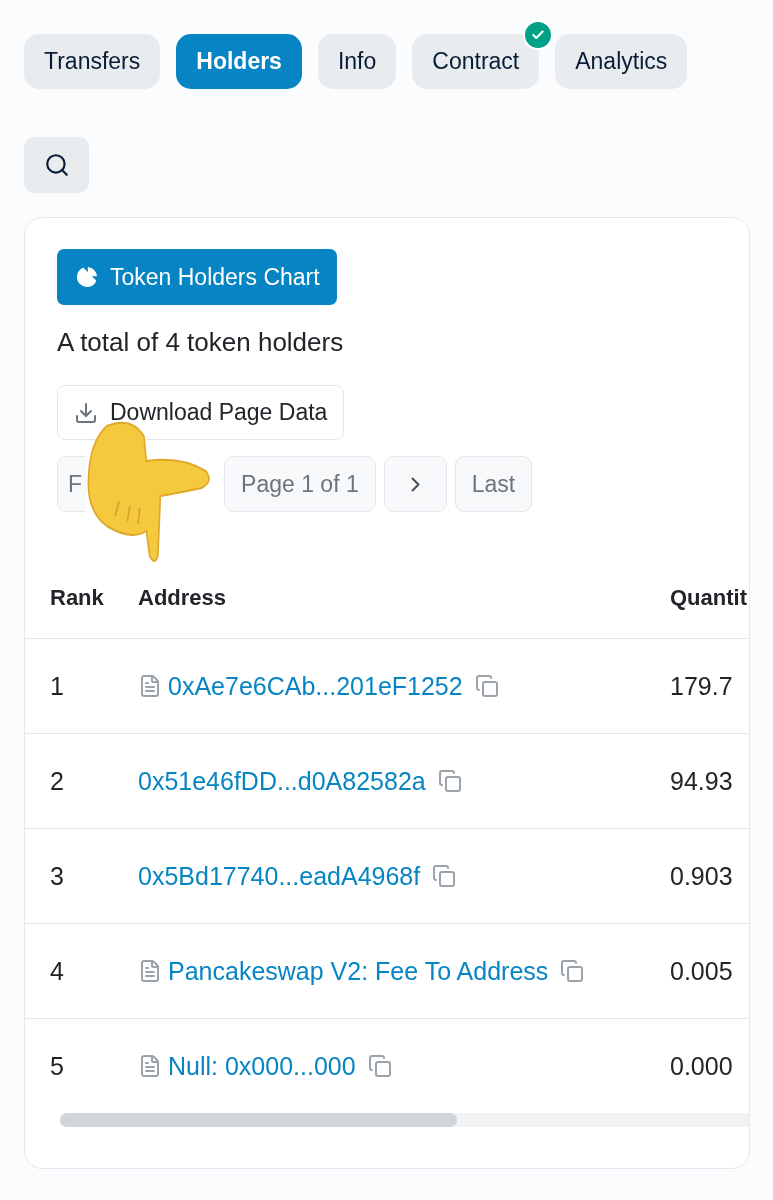 This screenshot has height=1200, width=773. Describe the element at coordinates (702, 781) in the screenshot. I see `quantity-cell-text: 94.93` at that location.